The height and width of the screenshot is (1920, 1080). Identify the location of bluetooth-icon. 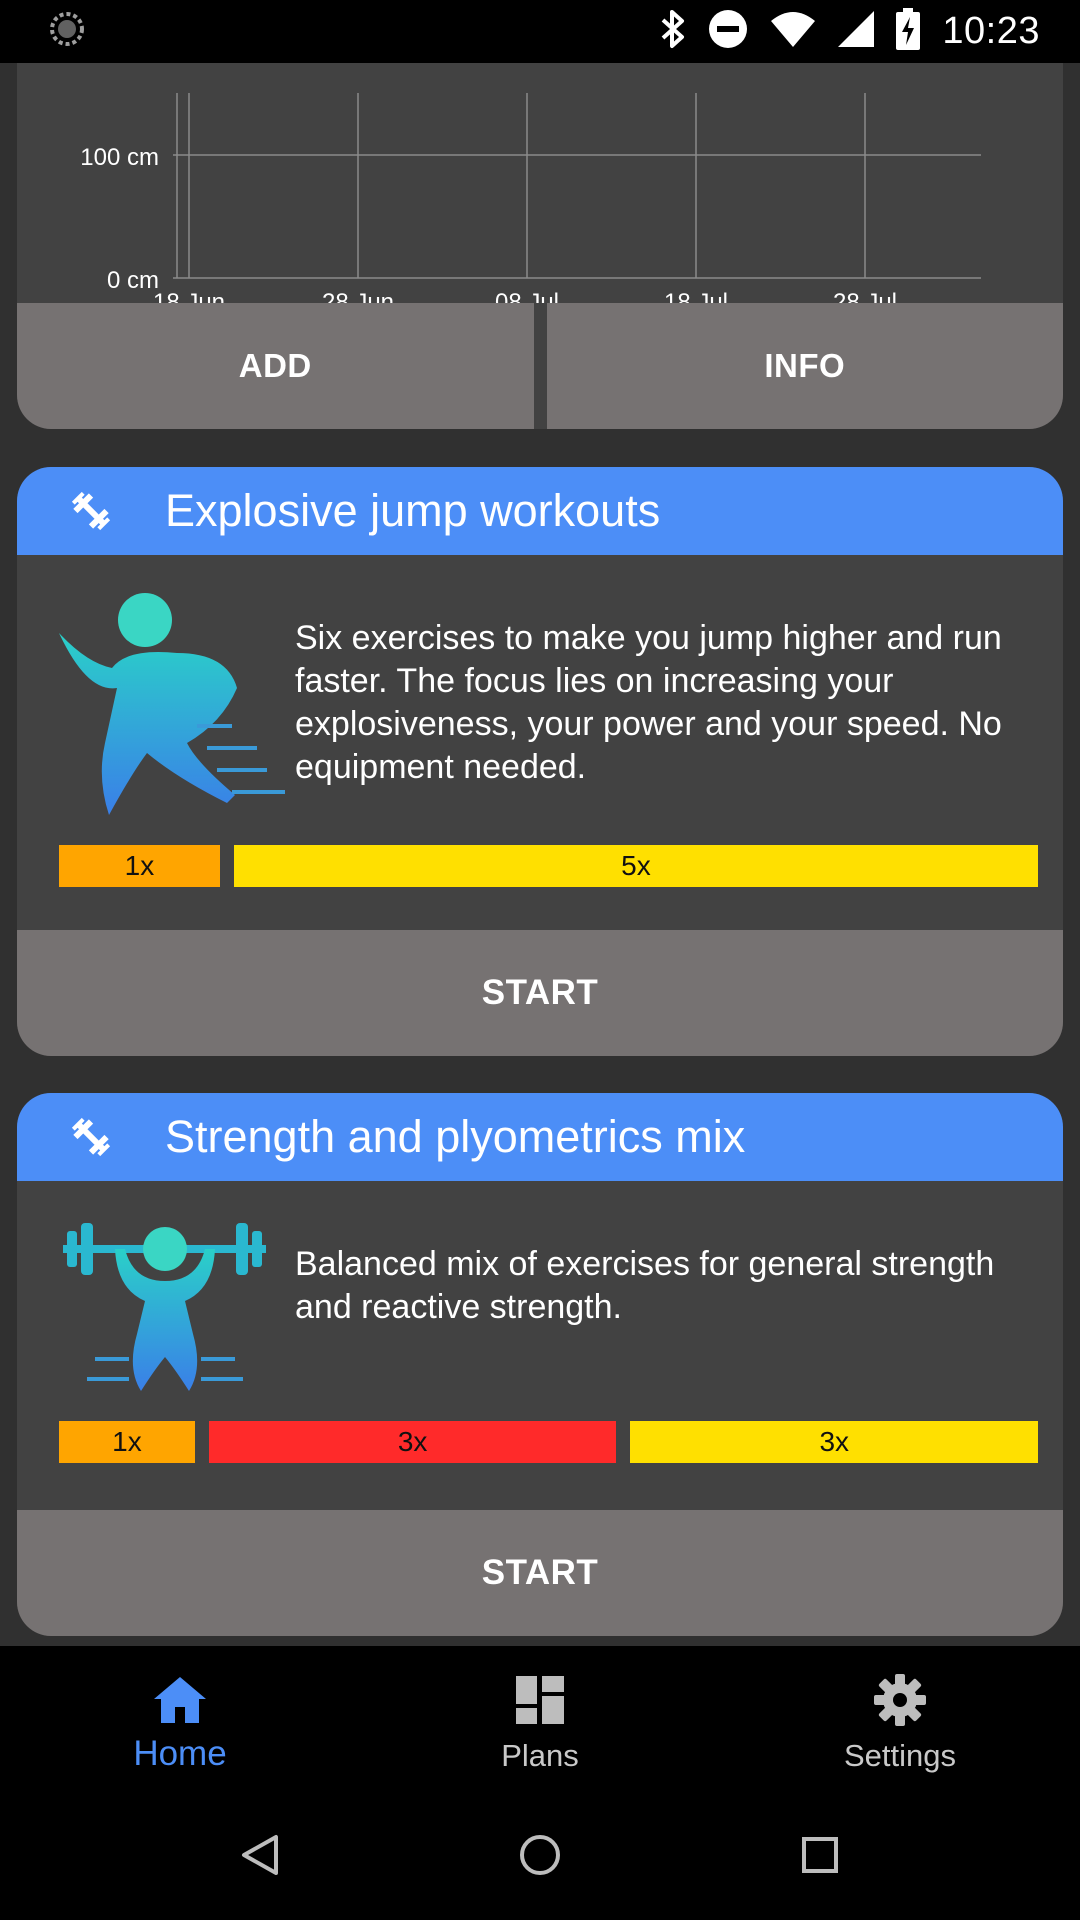
(673, 31).